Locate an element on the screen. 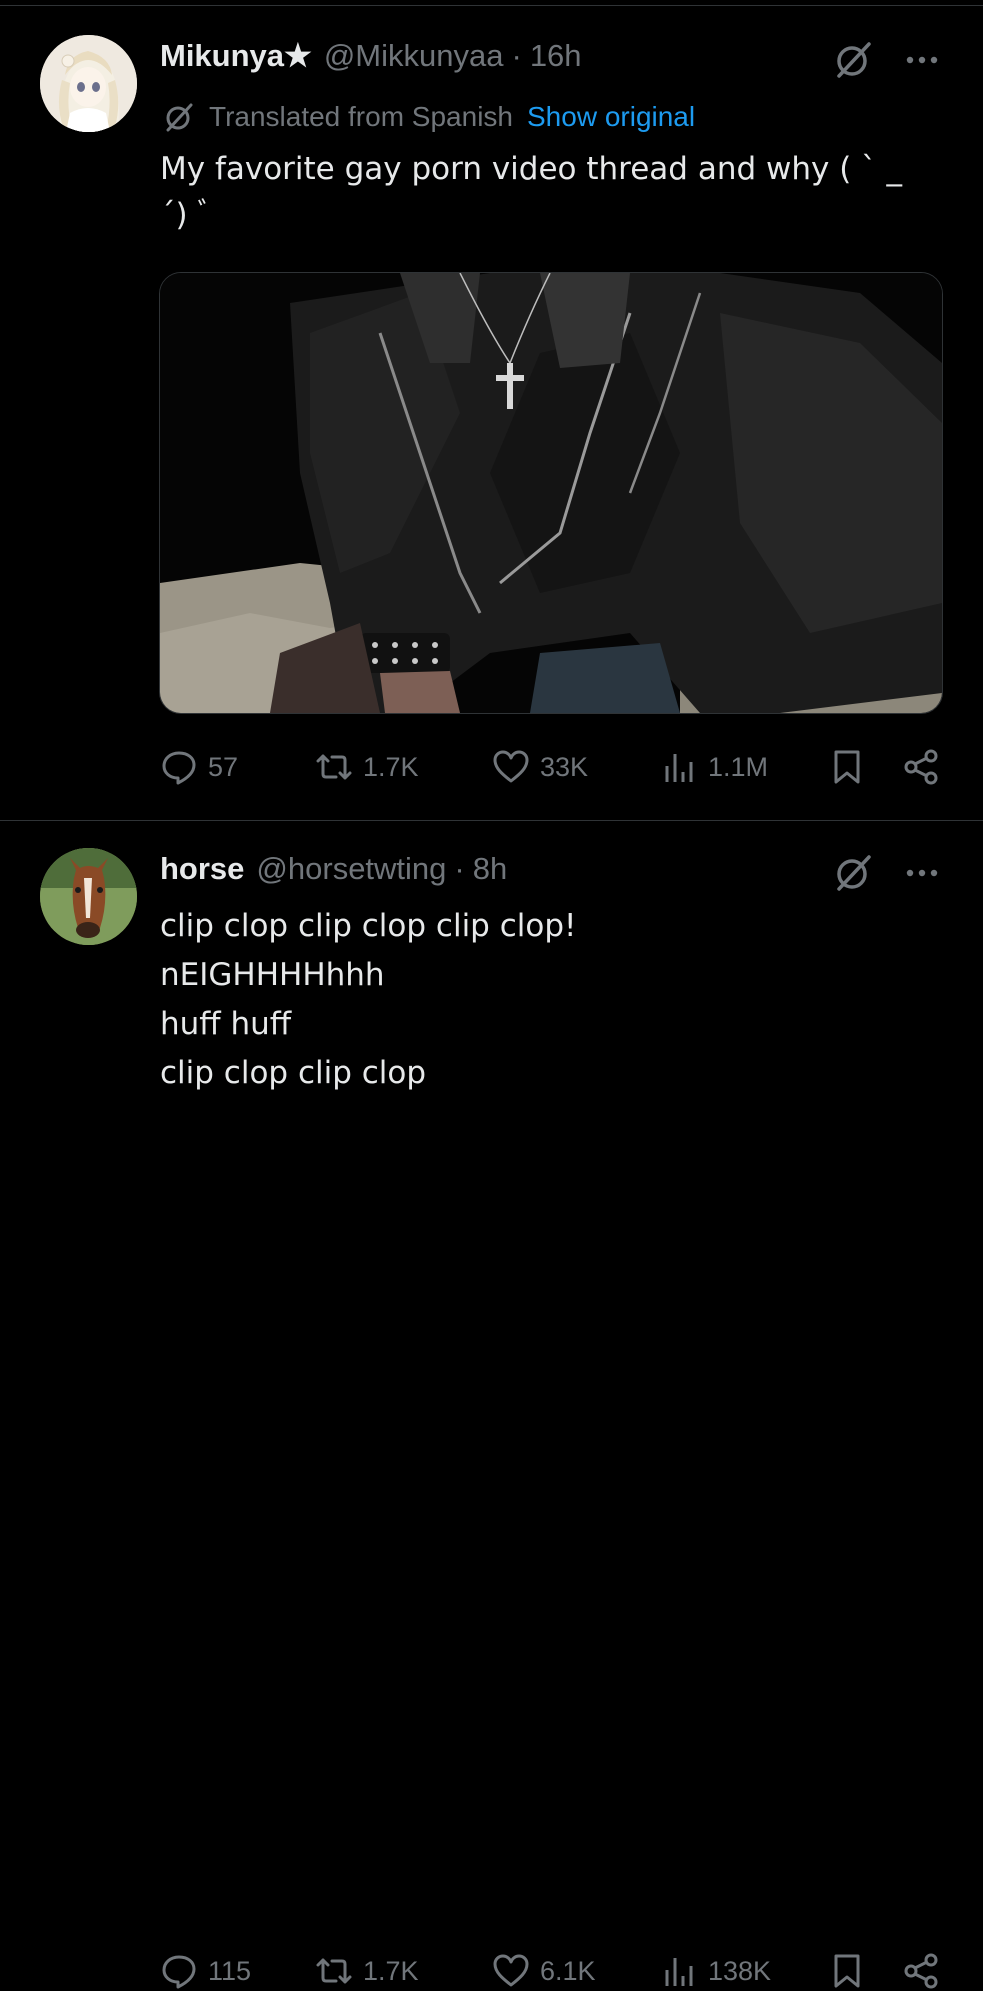 This screenshot has height=1991, width=983. like-button: 33K is located at coordinates (540, 767).